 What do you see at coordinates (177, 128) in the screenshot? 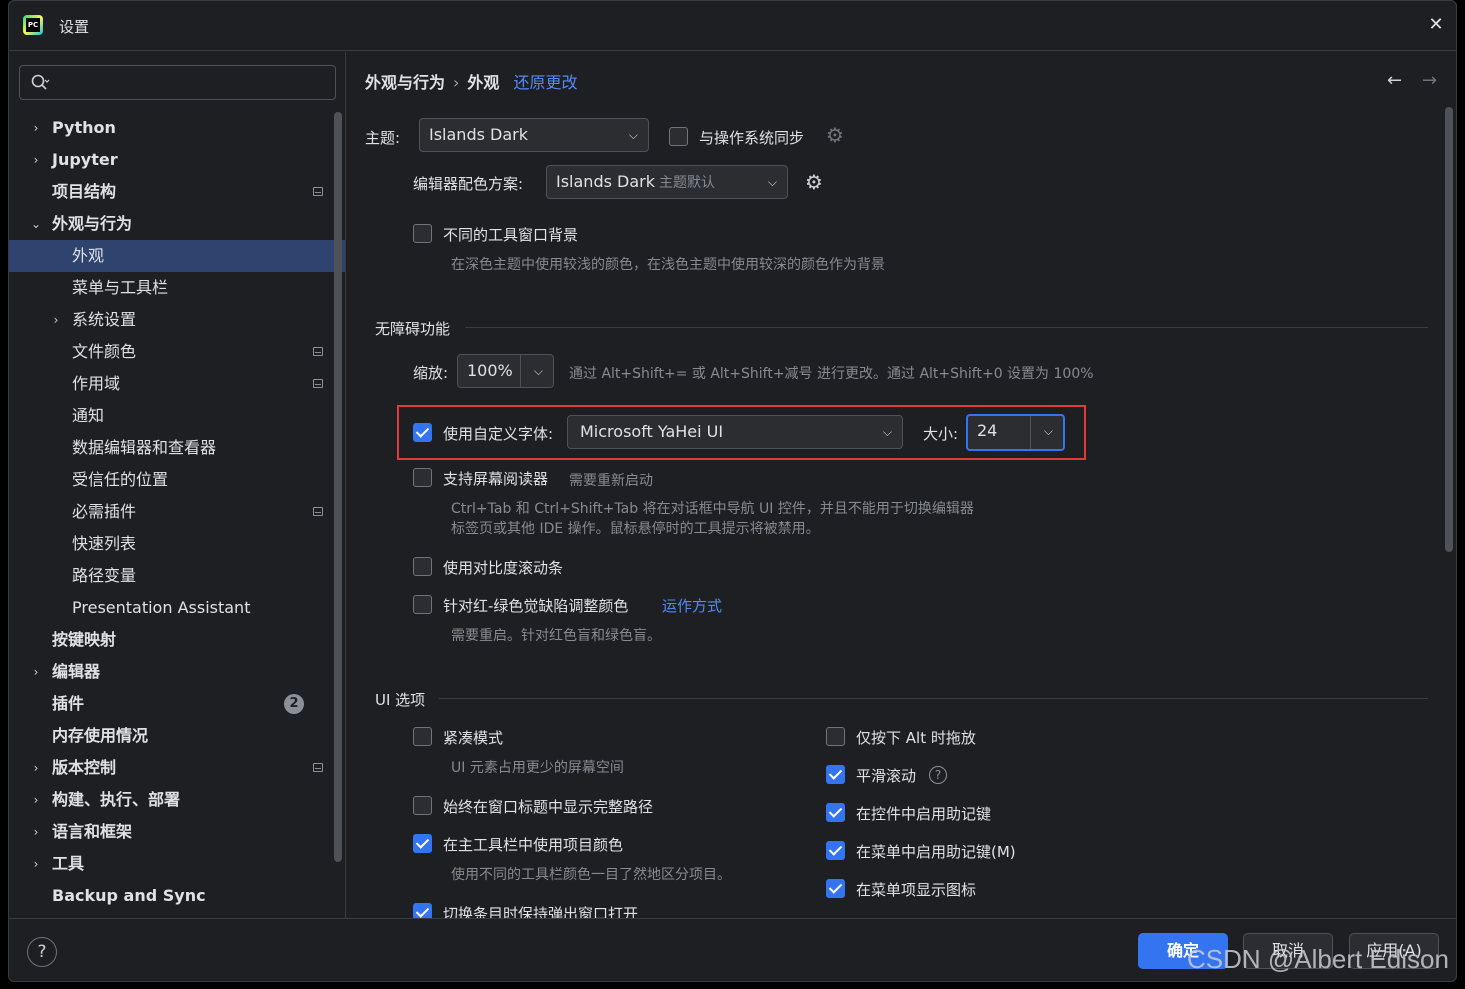
I see `sidebar-item: › Python` at bounding box center [177, 128].